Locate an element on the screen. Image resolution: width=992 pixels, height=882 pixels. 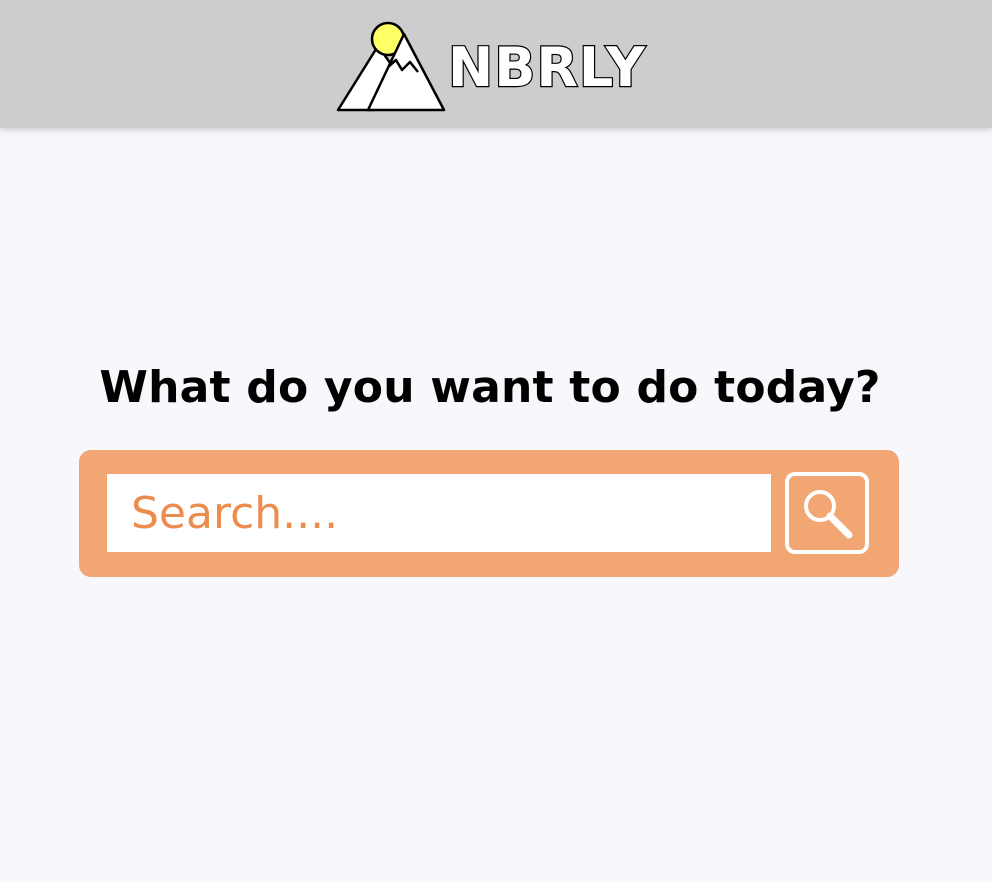
brand-name: NBRLY is located at coordinates (547, 67).